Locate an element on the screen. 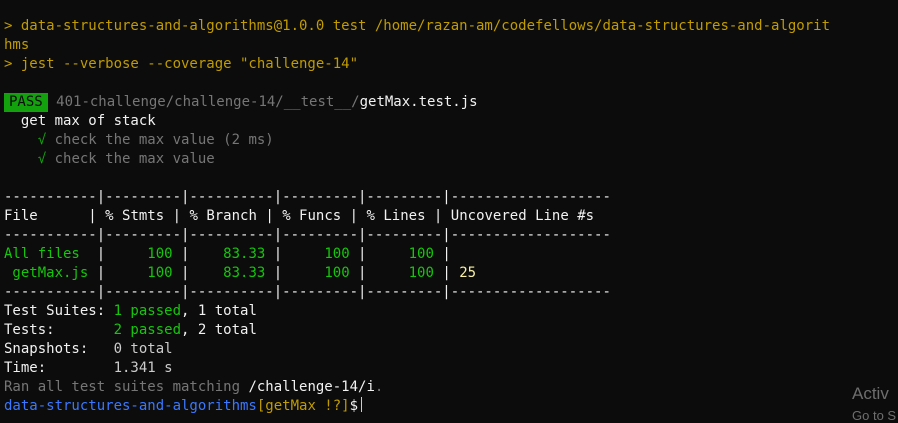 The image size is (898, 423). npm-run-line-wrap: hms is located at coordinates (17, 45).